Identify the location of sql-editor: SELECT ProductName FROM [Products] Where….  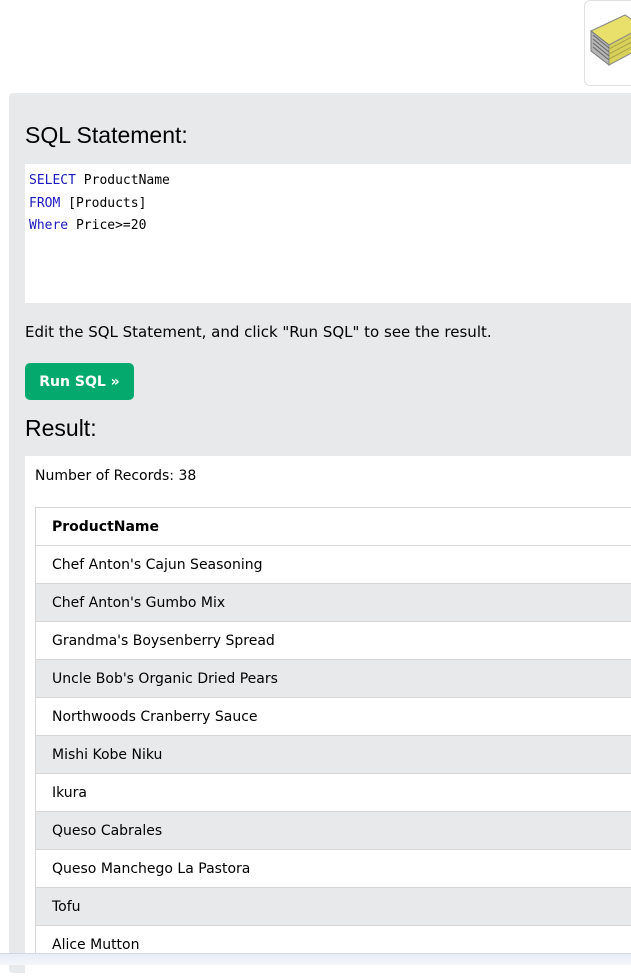
(328, 233).